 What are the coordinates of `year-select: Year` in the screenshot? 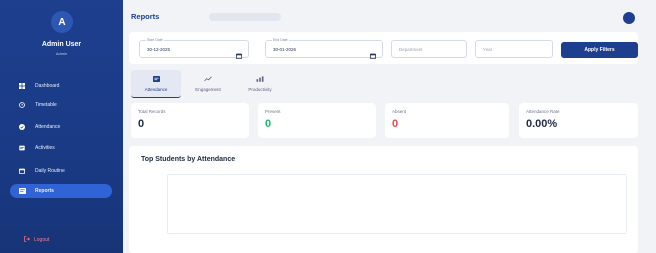 It's located at (514, 49).